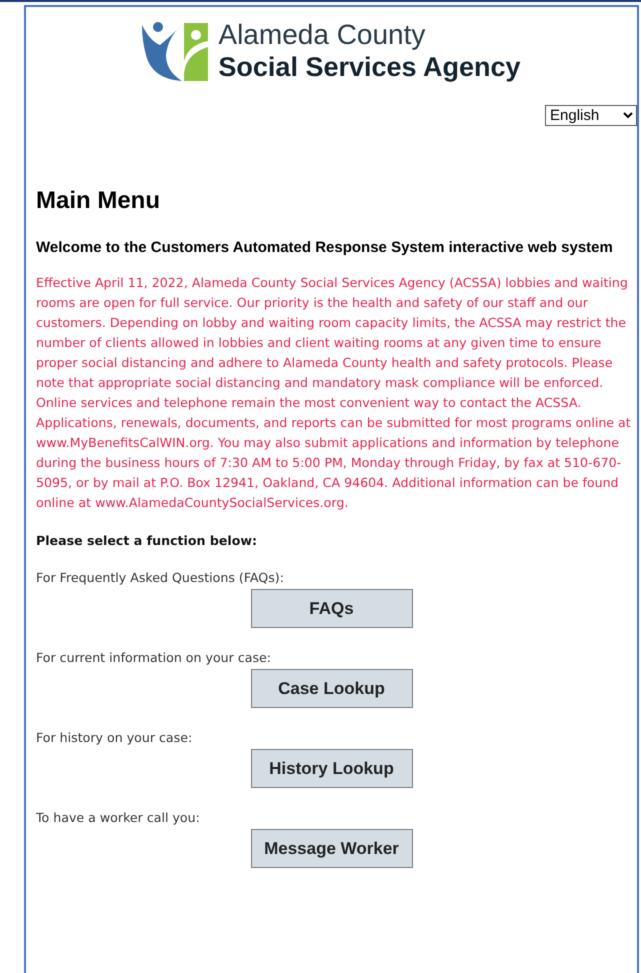 The image size is (641, 973). I want to click on welcome-heading: Welcome to the Customers Automated Response System interactive web system, so click(325, 248).